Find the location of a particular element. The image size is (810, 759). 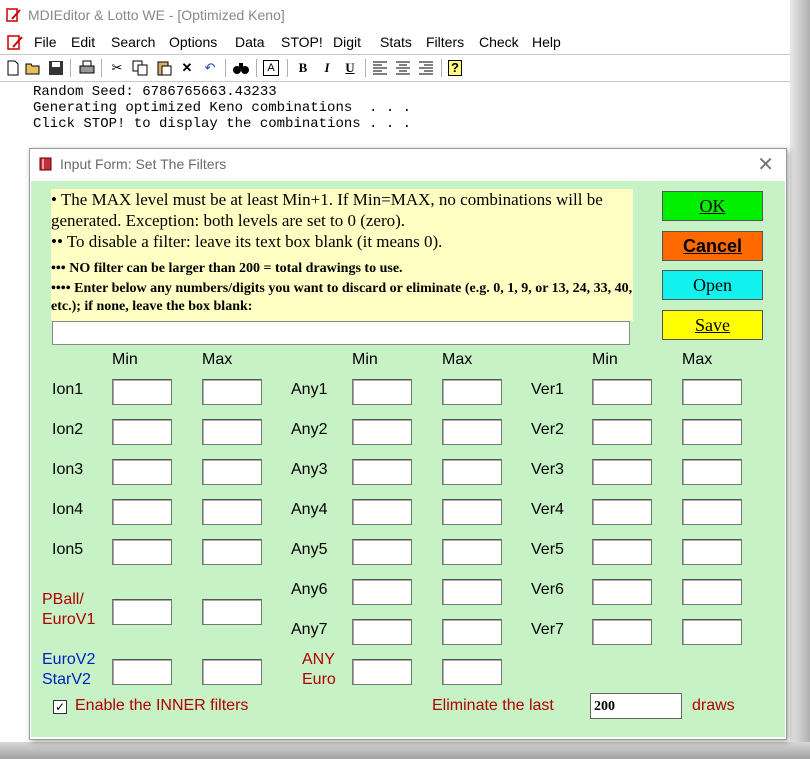

document-system-icon is located at coordinates (15, 42).